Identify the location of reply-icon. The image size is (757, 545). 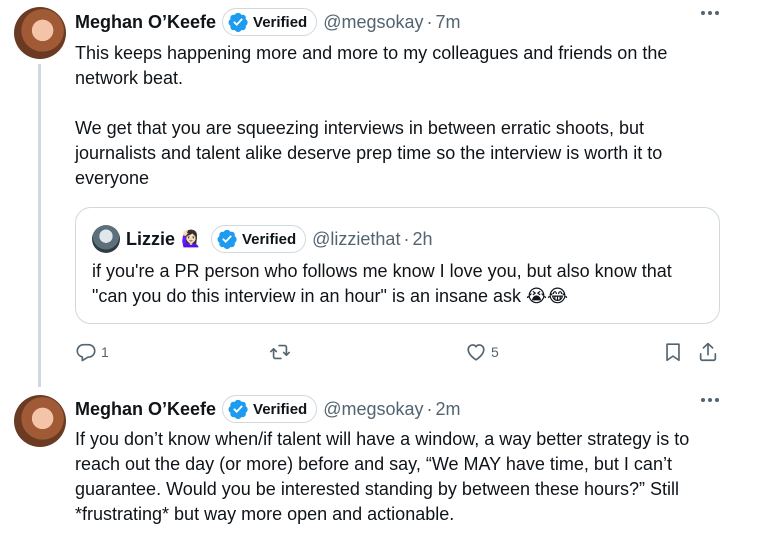
(86, 352).